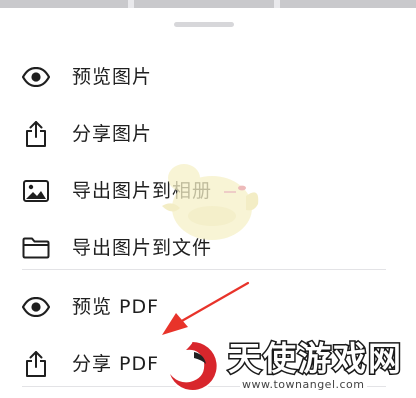  Describe the element at coordinates (116, 364) in the screenshot. I see `menu-item-label: 分享 PDF` at that location.